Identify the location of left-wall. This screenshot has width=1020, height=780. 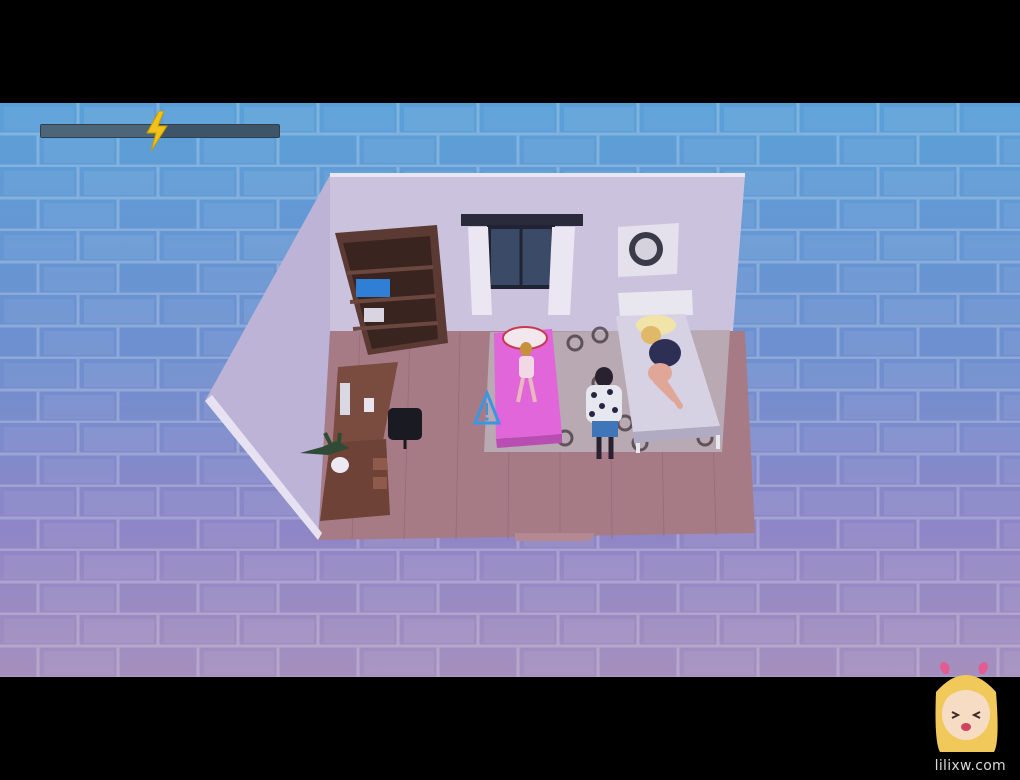
(267, 357).